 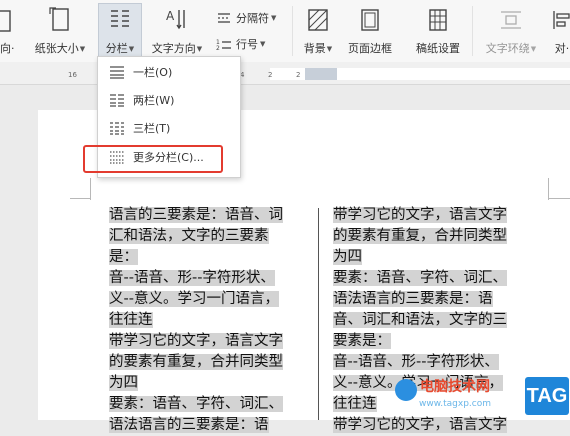 I want to click on page-border-button: 页面边框, so click(x=370, y=31).